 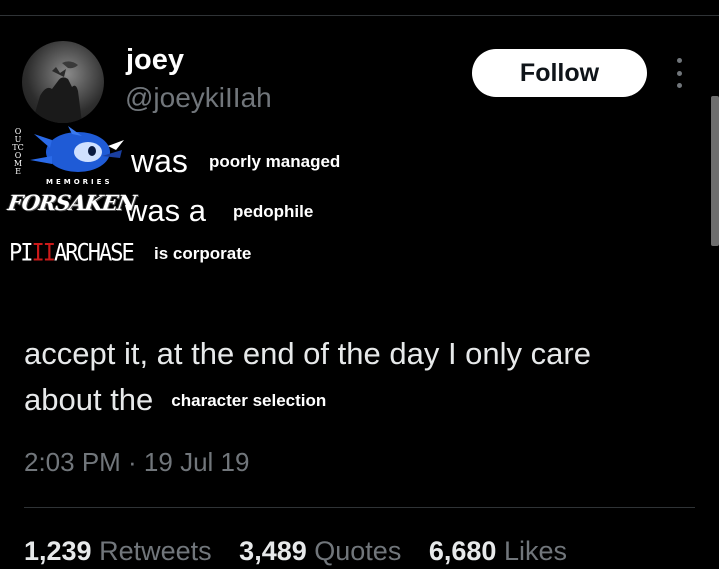 I want to click on retweets-label: Retweets, so click(x=155, y=551).